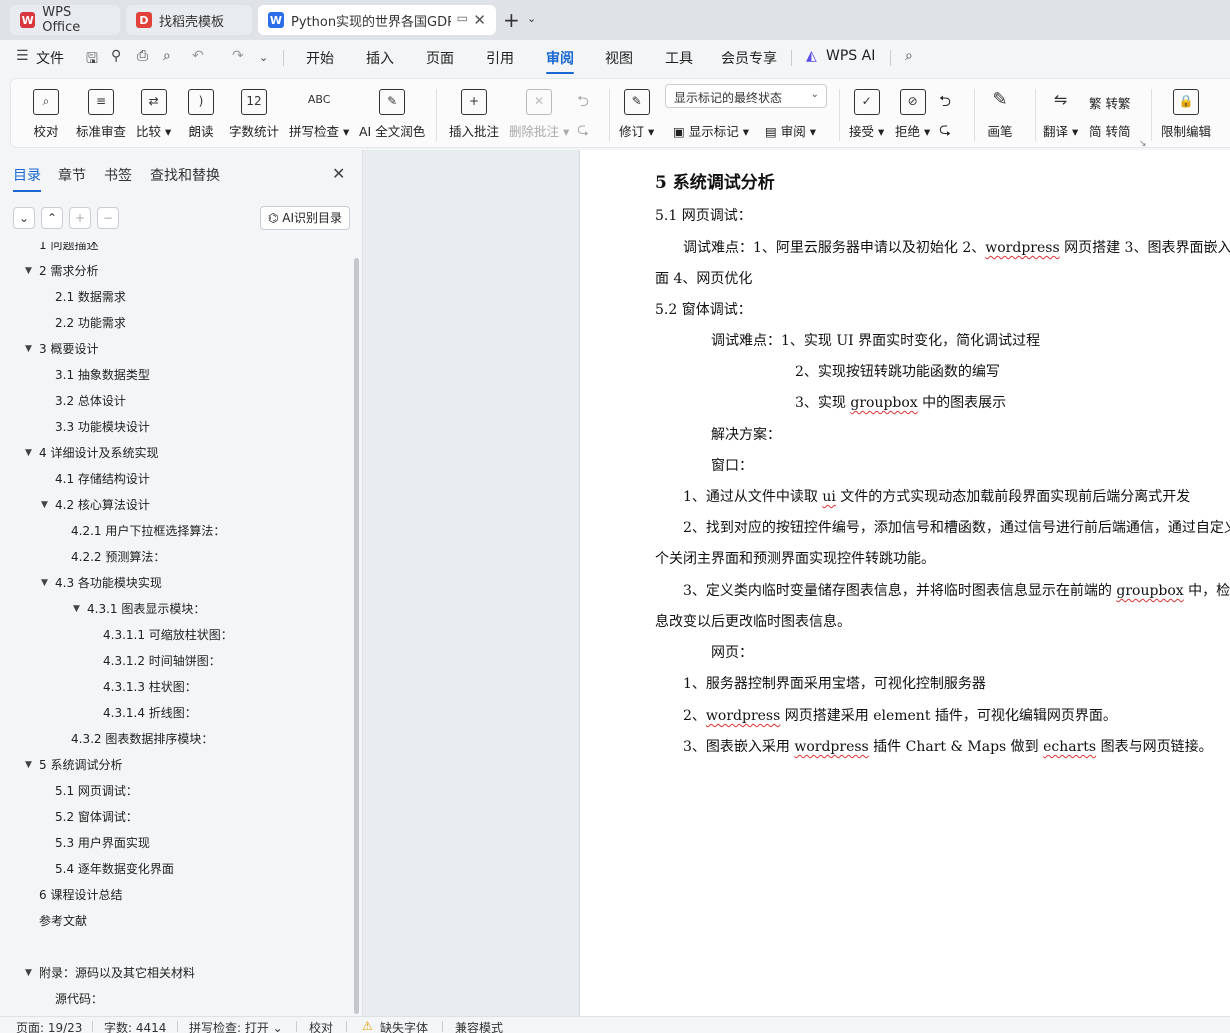  What do you see at coordinates (175, 323) in the screenshot?
I see `toc-item: 2.2 功能需求` at bounding box center [175, 323].